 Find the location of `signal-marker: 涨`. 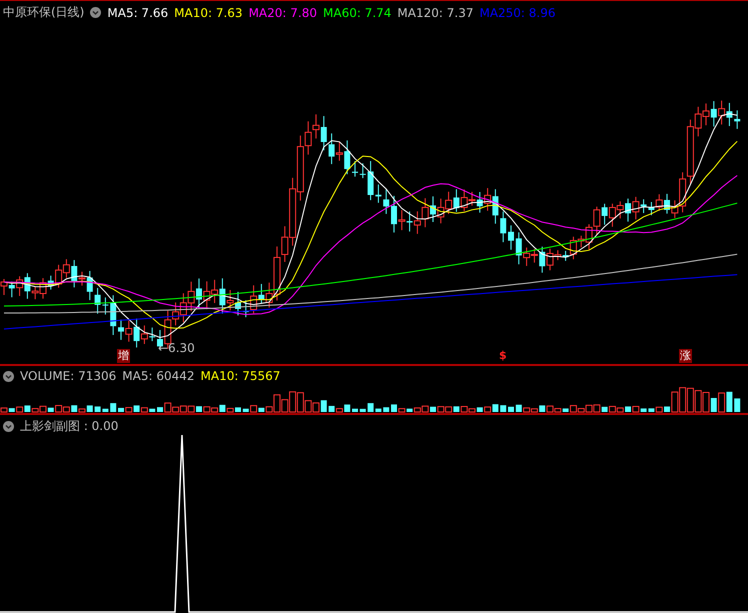

signal-marker: 涨 is located at coordinates (685, 356).